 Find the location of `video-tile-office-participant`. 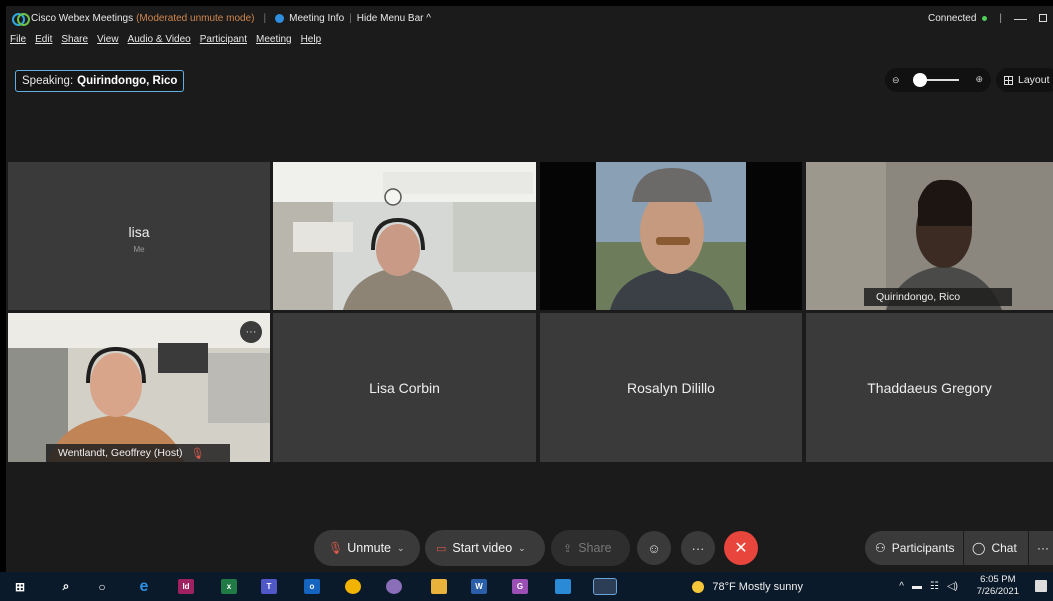

video-tile-office-participant is located at coordinates (404, 236).